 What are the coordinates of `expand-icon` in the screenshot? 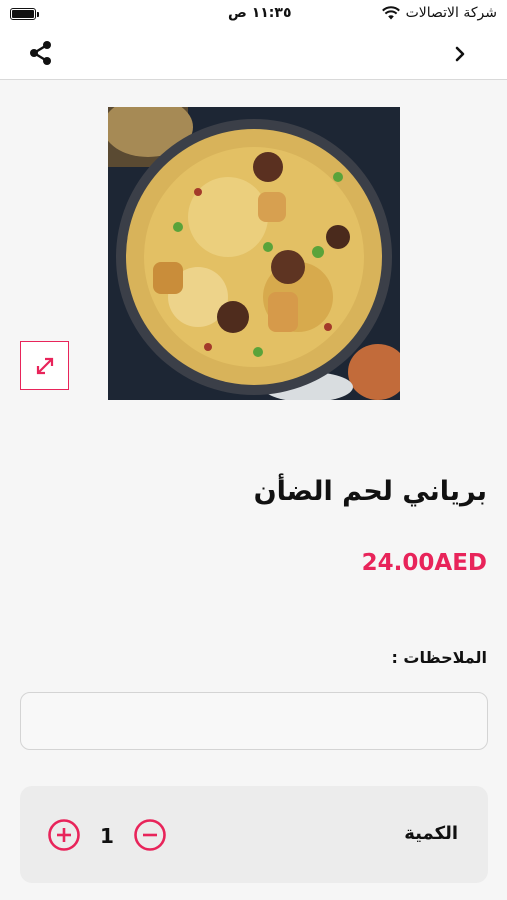 It's located at (44, 365).